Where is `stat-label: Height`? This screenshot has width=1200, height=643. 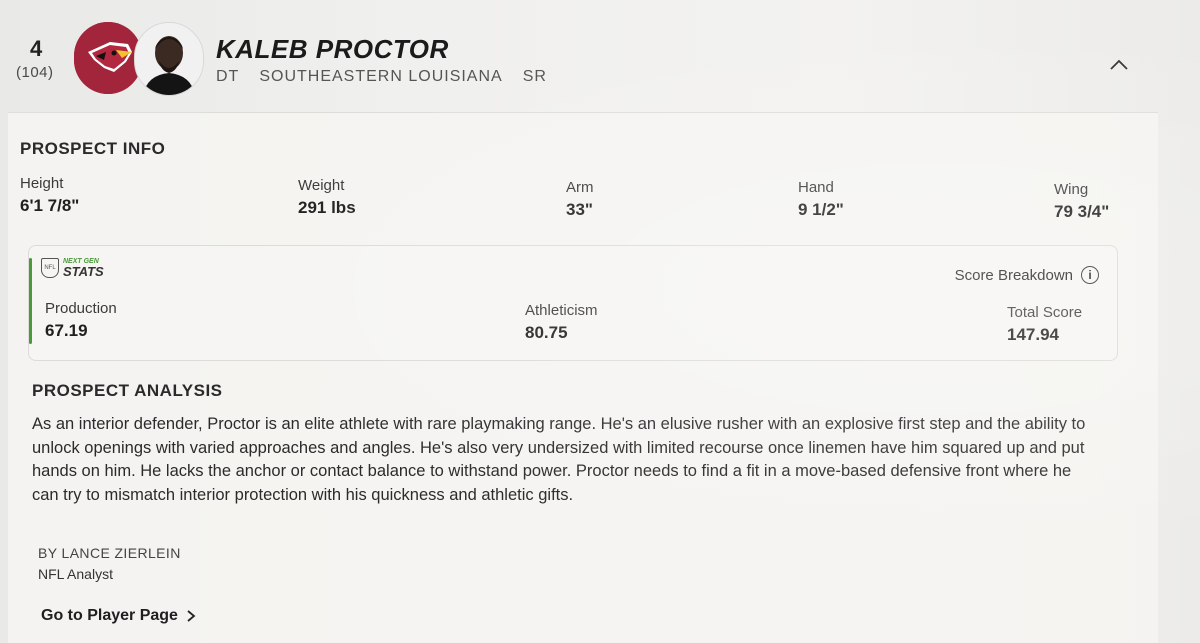
stat-label: Height is located at coordinates (42, 183).